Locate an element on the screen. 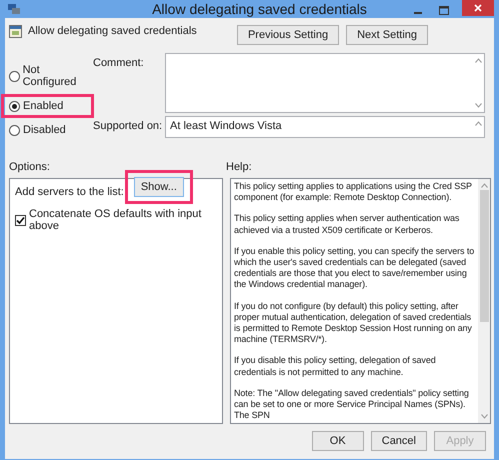 The width and height of the screenshot is (499, 460). add-servers-label: Add servers to the list: is located at coordinates (69, 192).